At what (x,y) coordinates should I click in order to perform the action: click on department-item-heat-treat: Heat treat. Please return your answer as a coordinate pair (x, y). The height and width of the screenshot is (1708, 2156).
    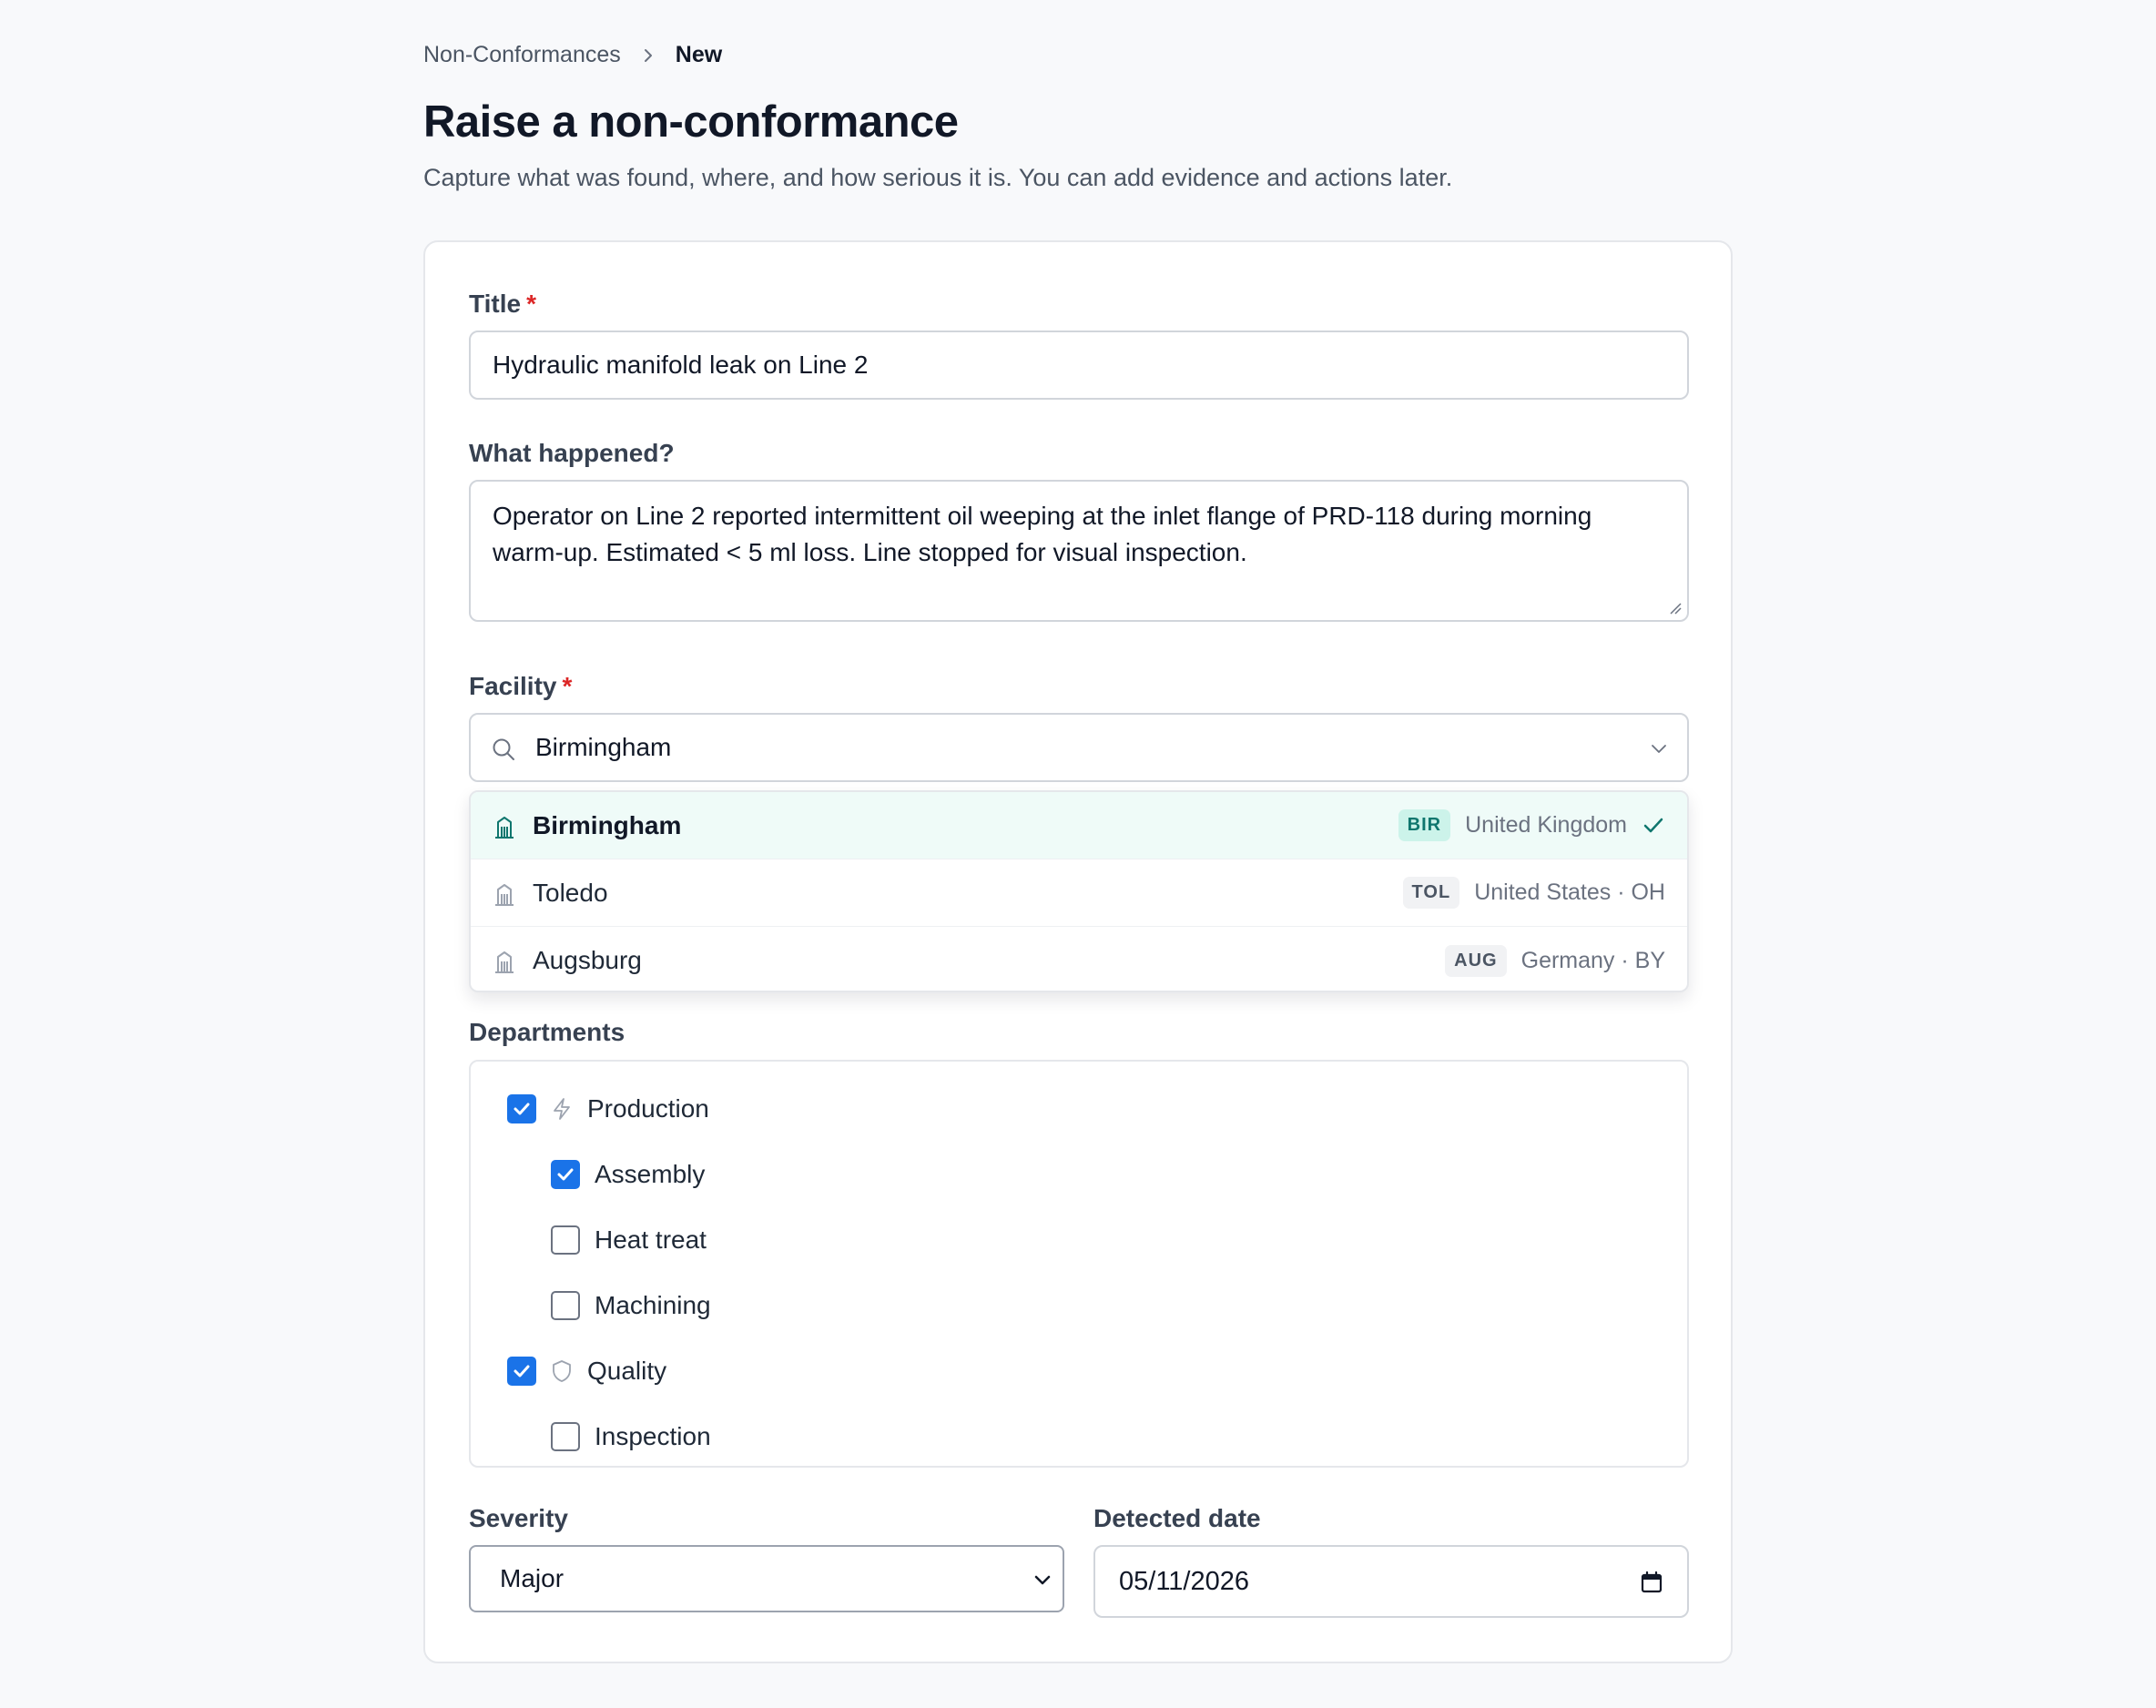
    Looking at the image, I should click on (629, 1240).